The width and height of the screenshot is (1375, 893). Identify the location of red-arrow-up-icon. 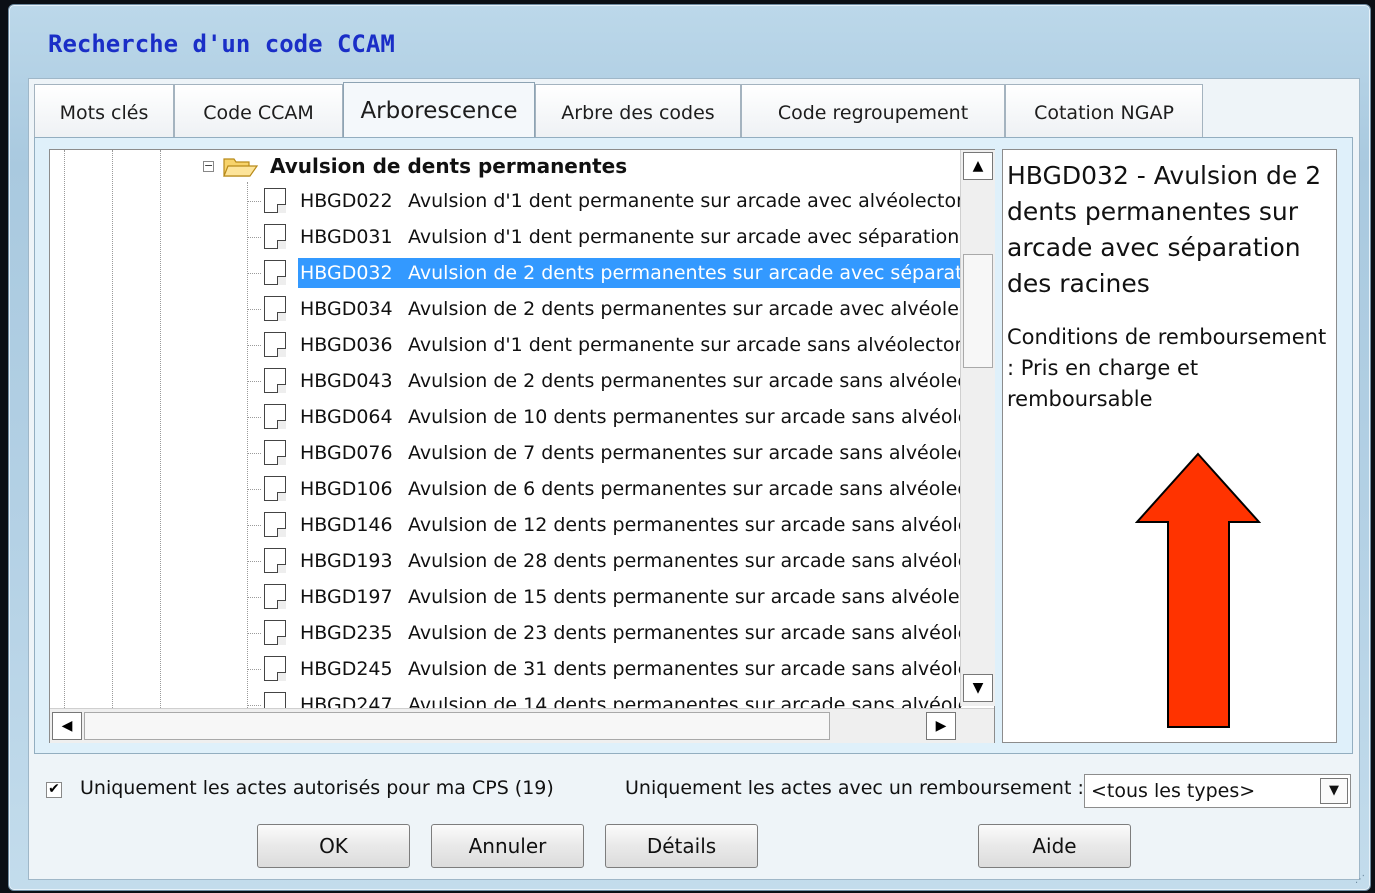
(1198, 590).